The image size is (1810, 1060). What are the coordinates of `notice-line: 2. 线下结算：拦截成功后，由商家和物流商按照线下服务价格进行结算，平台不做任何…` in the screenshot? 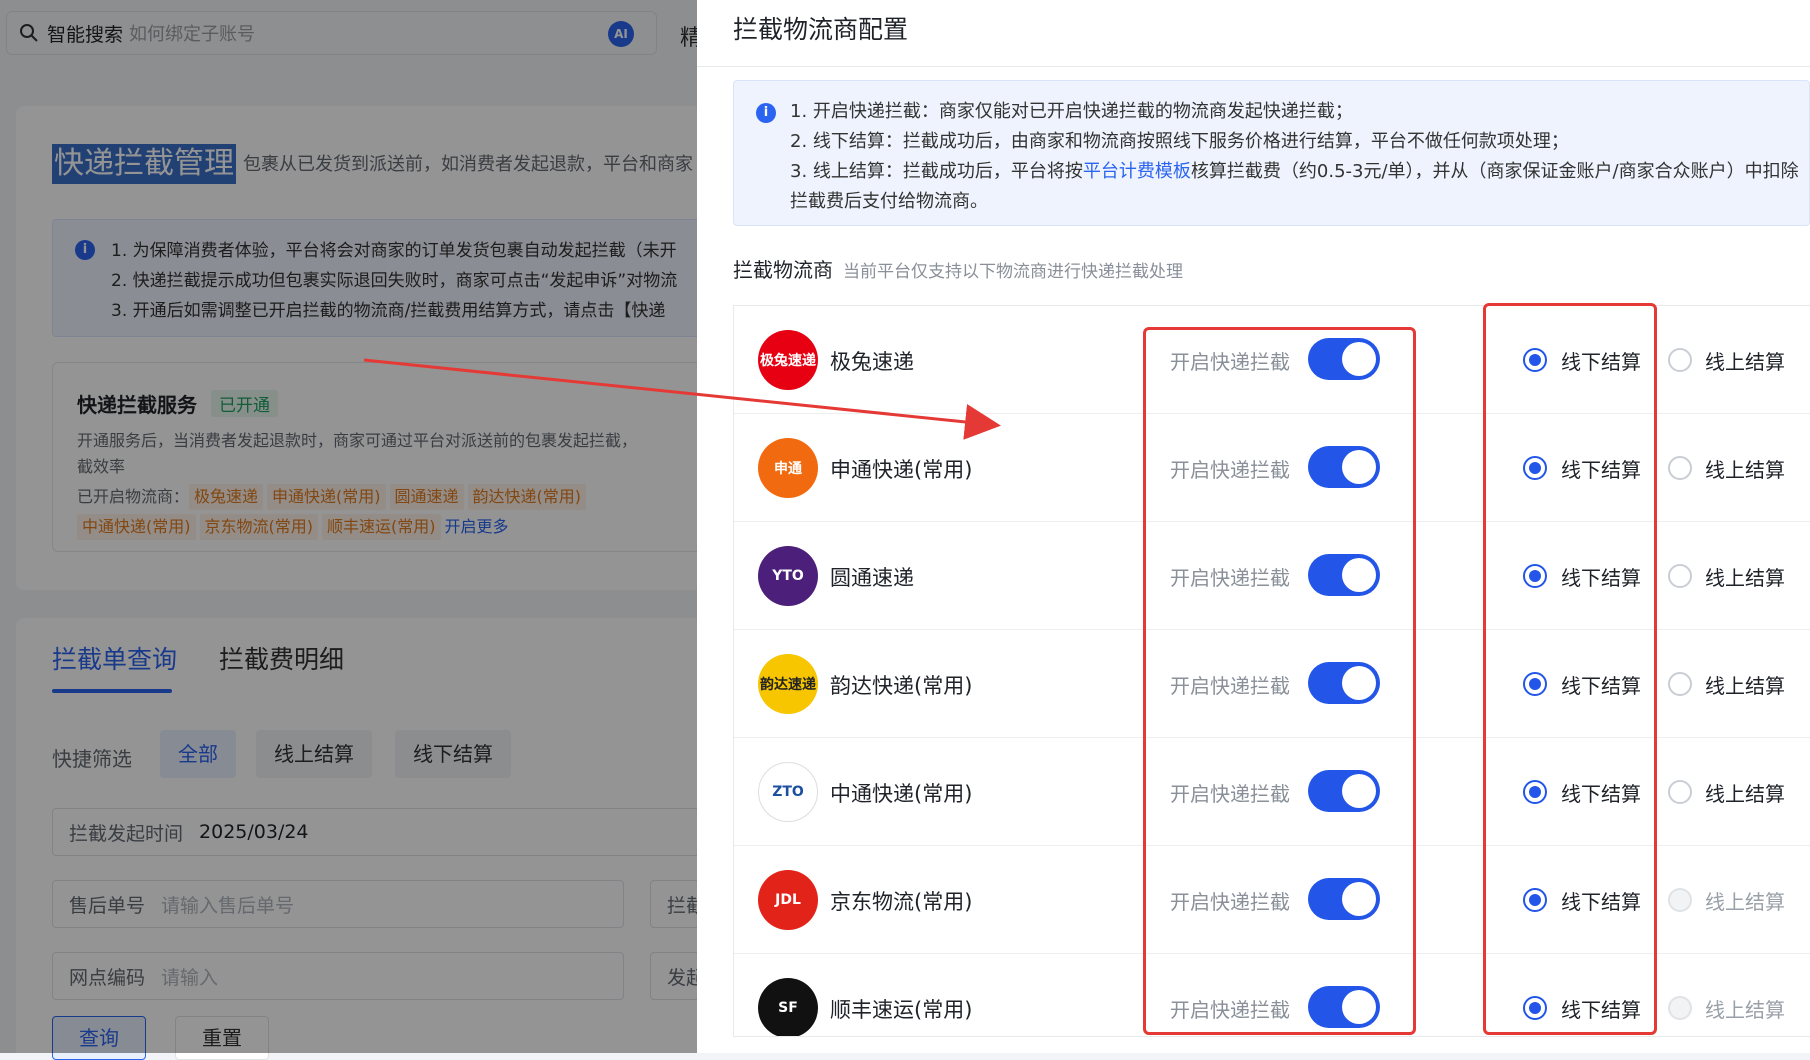 It's located at (1179, 141).